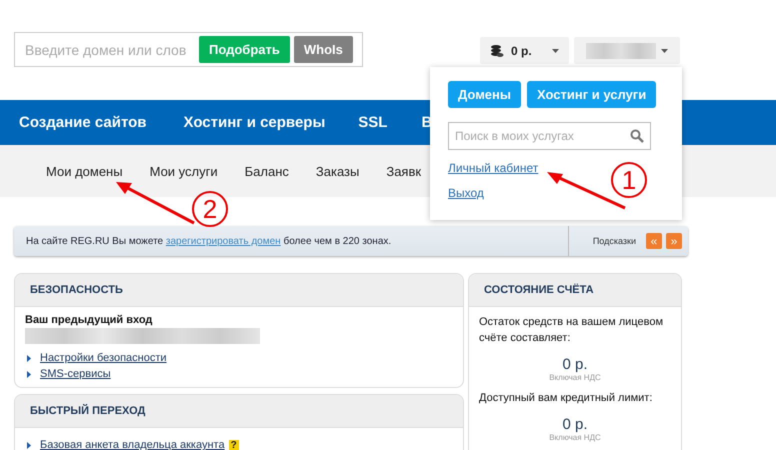  Describe the element at coordinates (266, 171) in the screenshot. I see `sub-nav-link: Баланс` at that location.